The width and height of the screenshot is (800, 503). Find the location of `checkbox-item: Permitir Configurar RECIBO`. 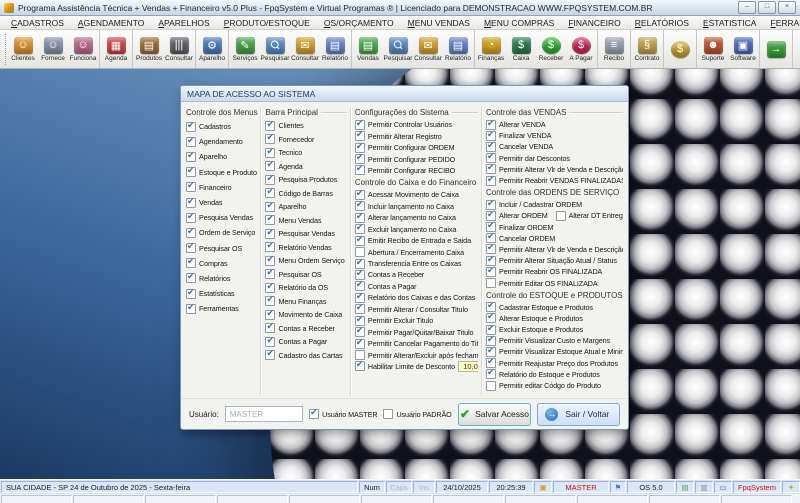

checkbox-item: Permitir Configurar RECIBO is located at coordinates (416, 170).